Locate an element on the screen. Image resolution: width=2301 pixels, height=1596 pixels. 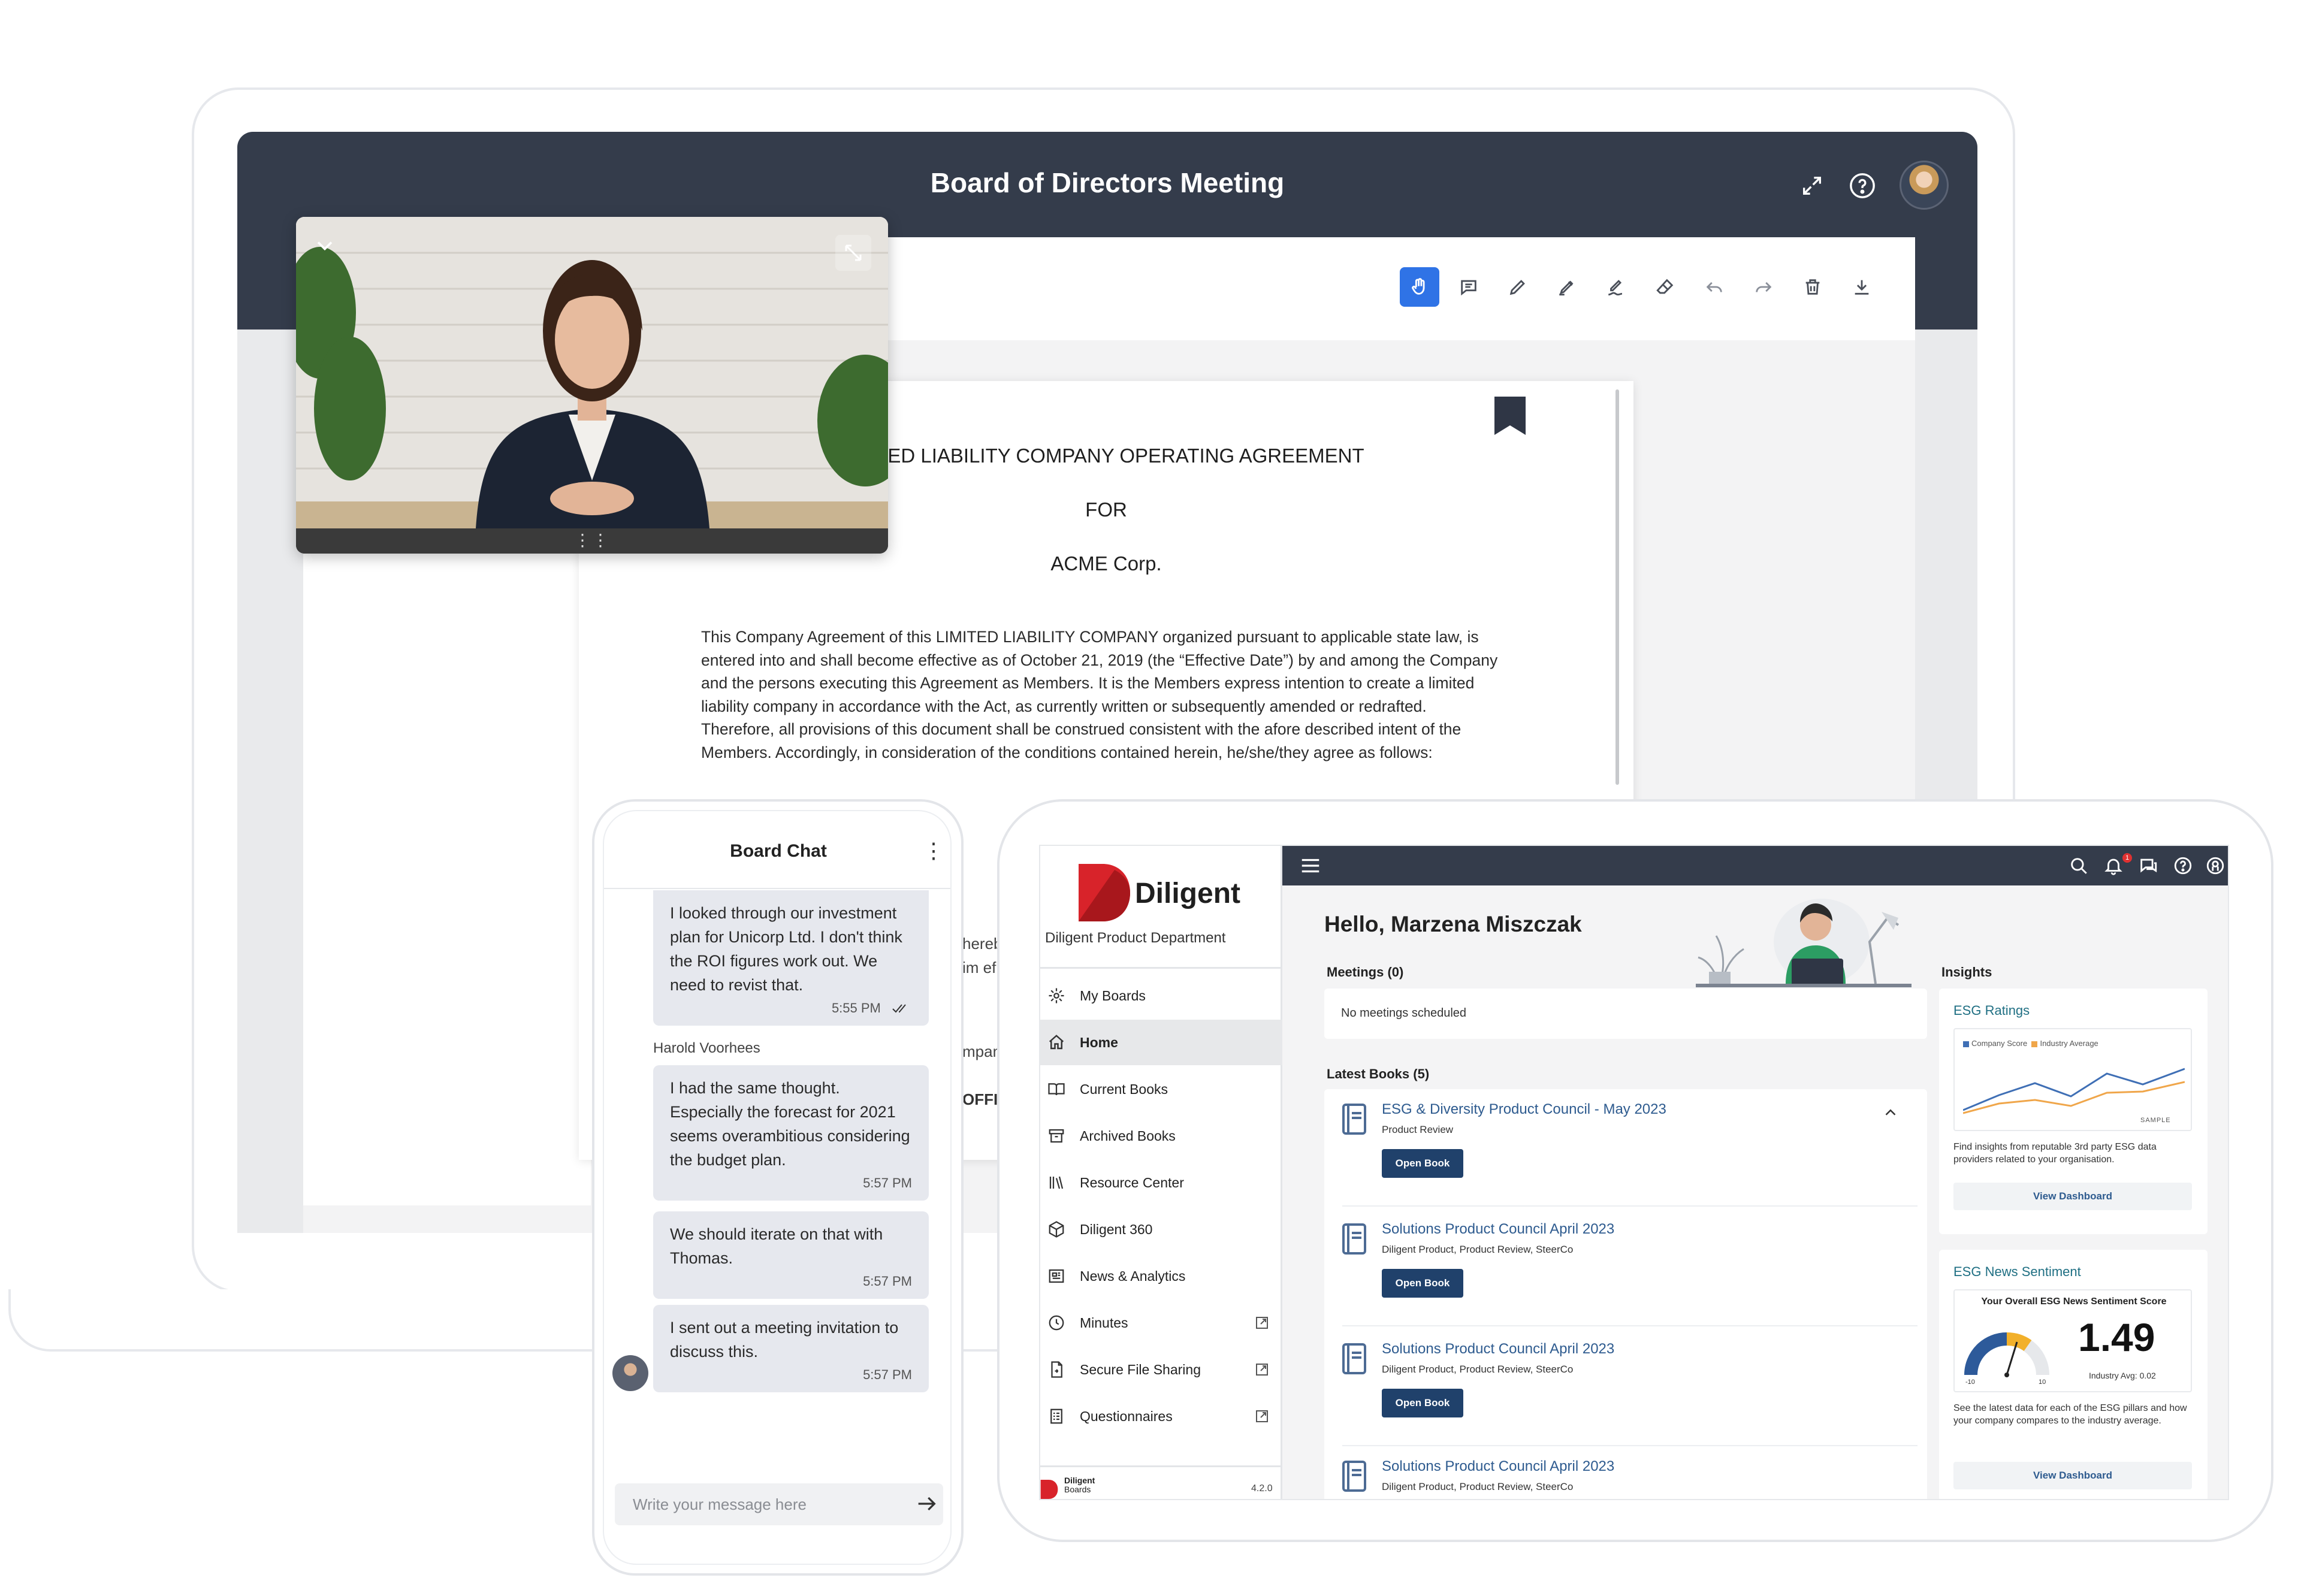
search-icon is located at coordinates (2079, 866).